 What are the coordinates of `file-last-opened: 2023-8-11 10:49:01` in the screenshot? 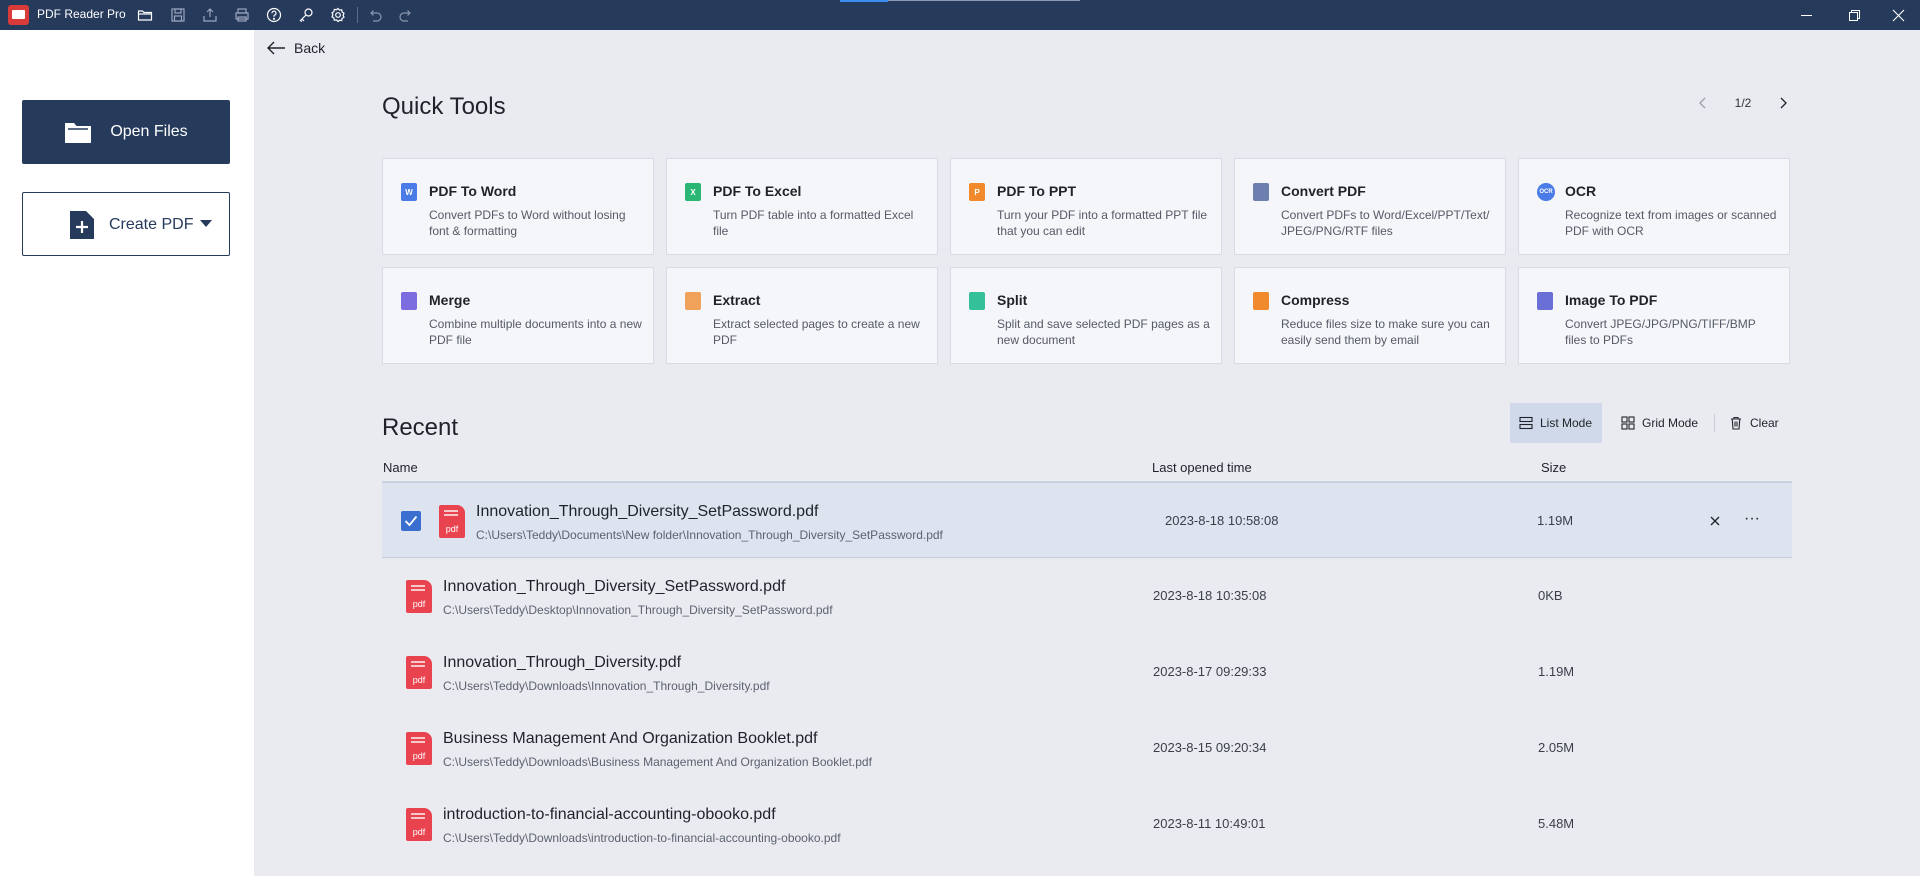 It's located at (1209, 823).